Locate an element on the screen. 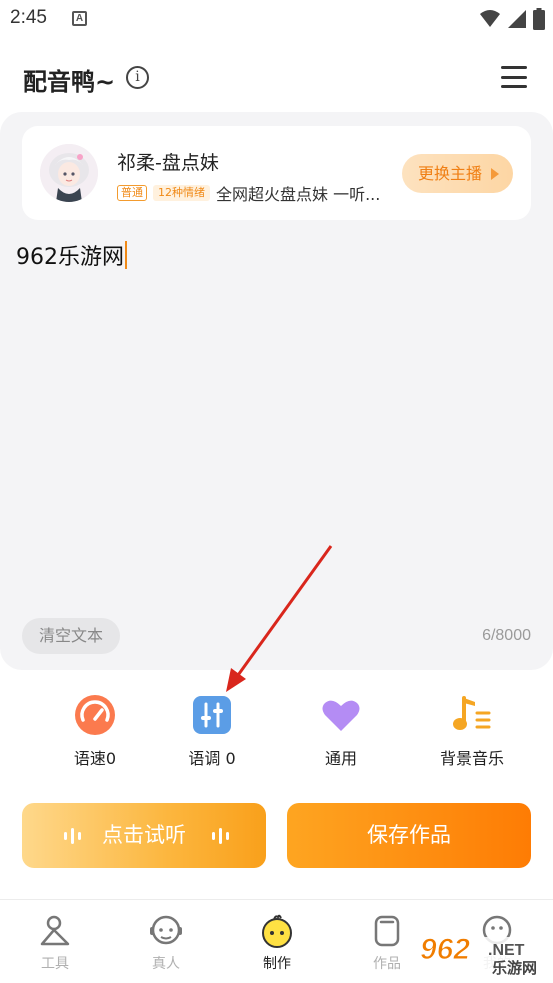 The image size is (553, 983). voice-card: 祁柔-盘点妹 普通 12种情绪 全网超火盘点妹 一听... 更换主播 is located at coordinates (276, 173).